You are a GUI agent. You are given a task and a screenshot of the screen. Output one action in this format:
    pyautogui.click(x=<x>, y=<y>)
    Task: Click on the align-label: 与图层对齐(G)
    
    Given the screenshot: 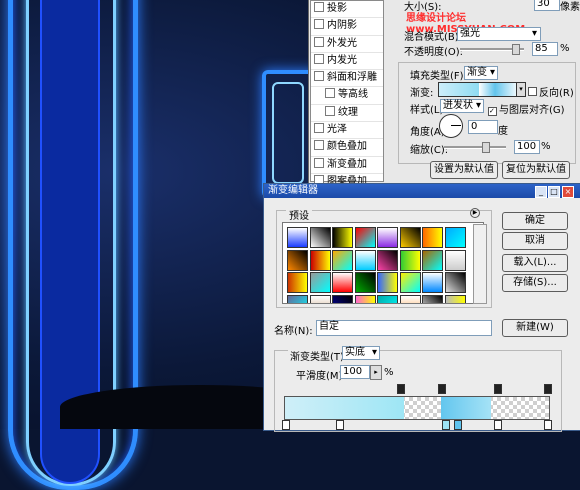 What is the action you would take?
    pyautogui.click(x=532, y=110)
    